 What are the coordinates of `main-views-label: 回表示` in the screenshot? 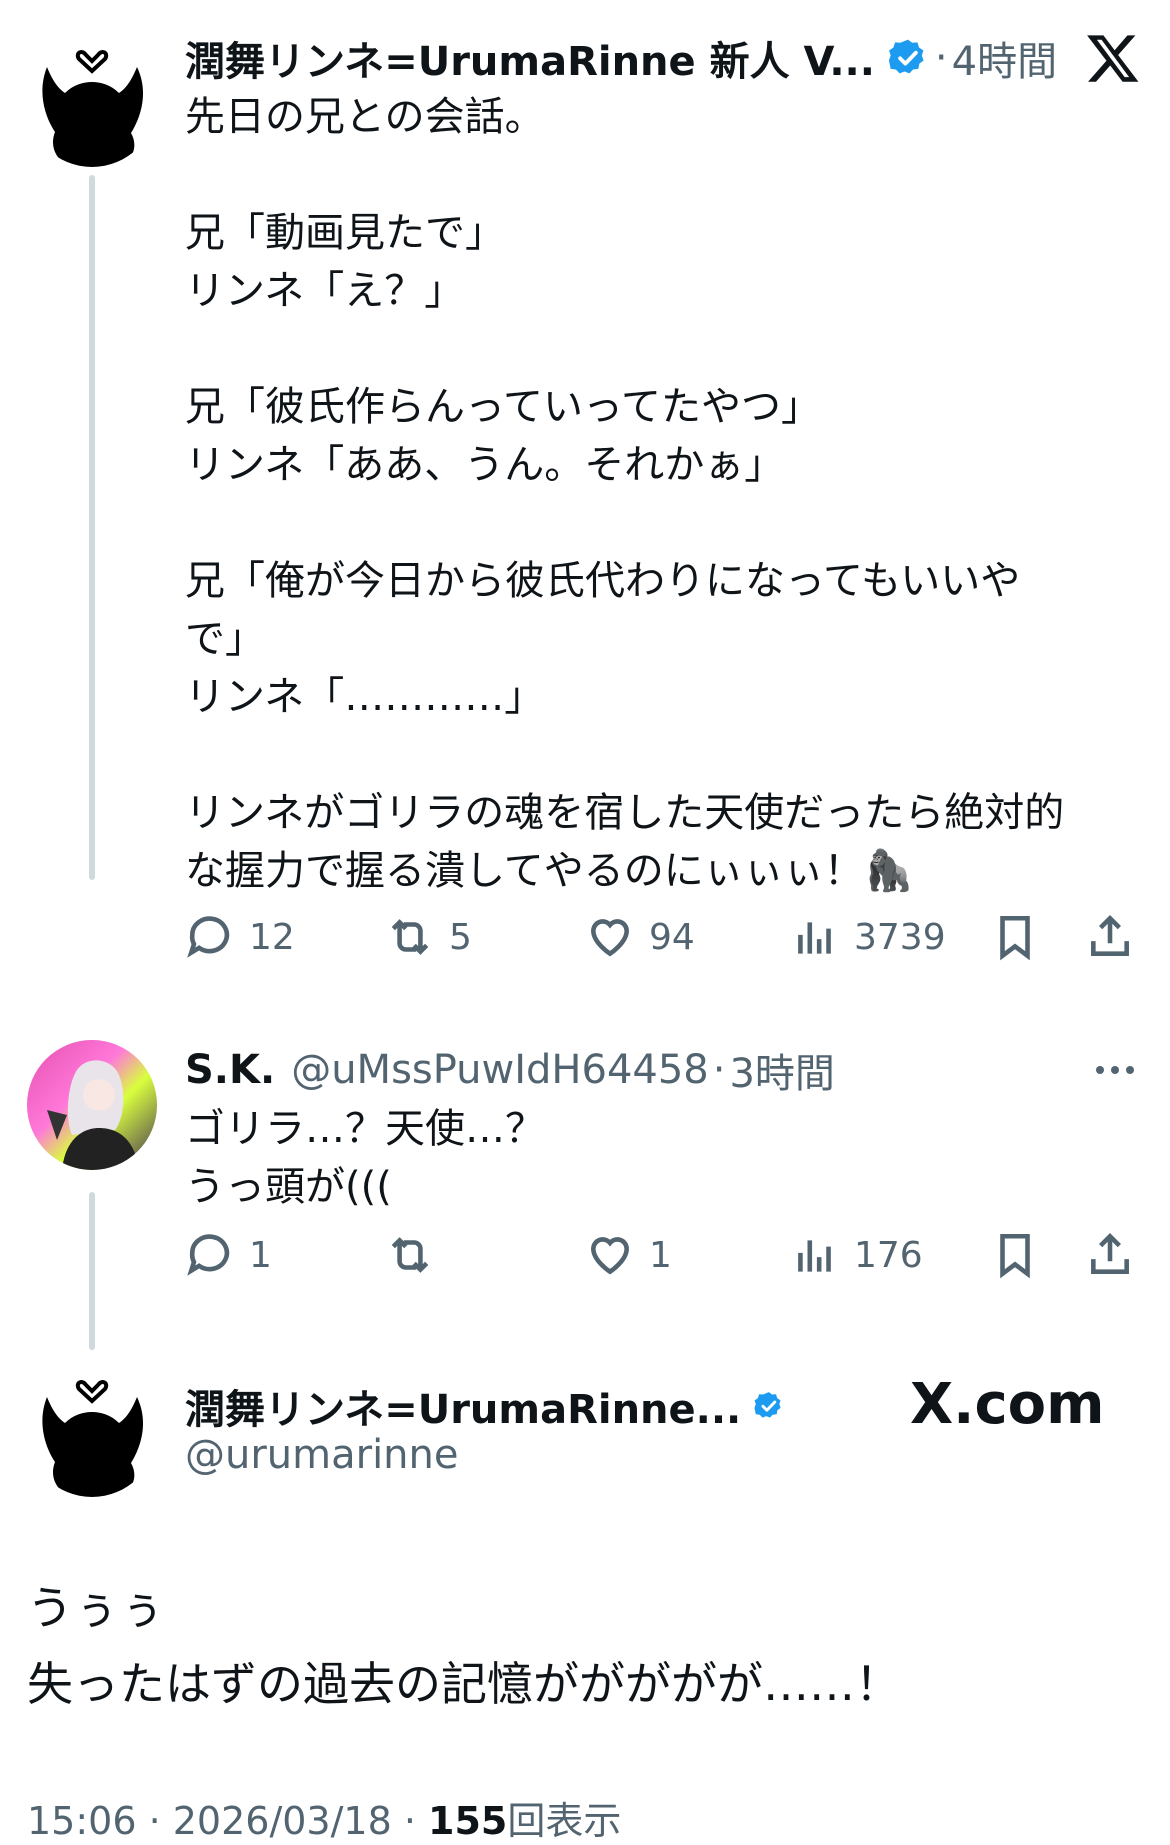 It's located at (564, 1821).